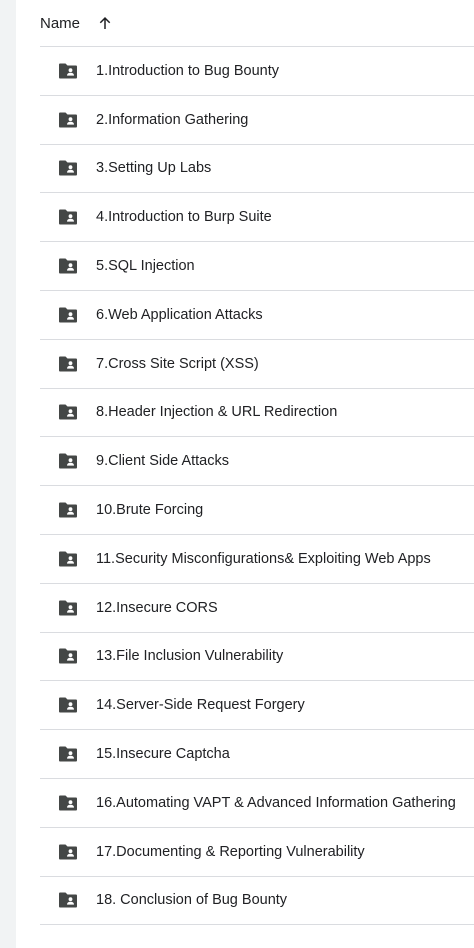  Describe the element at coordinates (217, 412) in the screenshot. I see `folder-name: 8.Header Injection & URL Redirection` at that location.